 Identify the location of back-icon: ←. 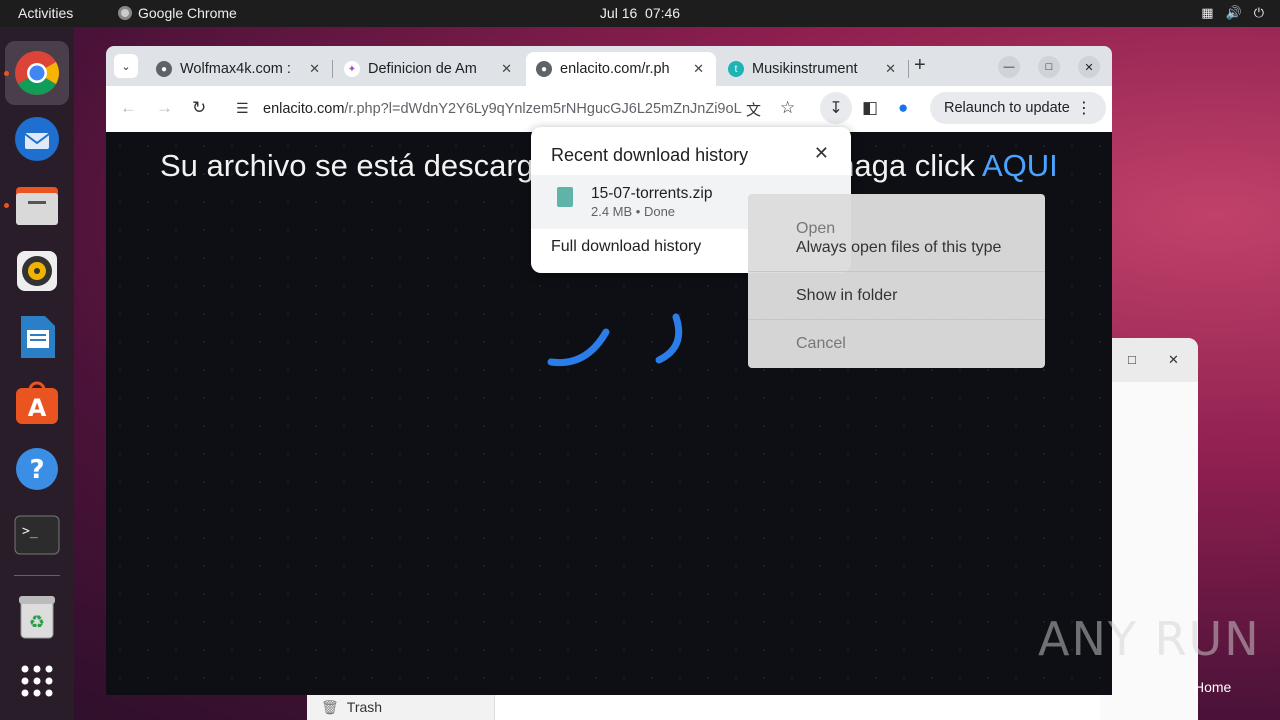
(128, 108).